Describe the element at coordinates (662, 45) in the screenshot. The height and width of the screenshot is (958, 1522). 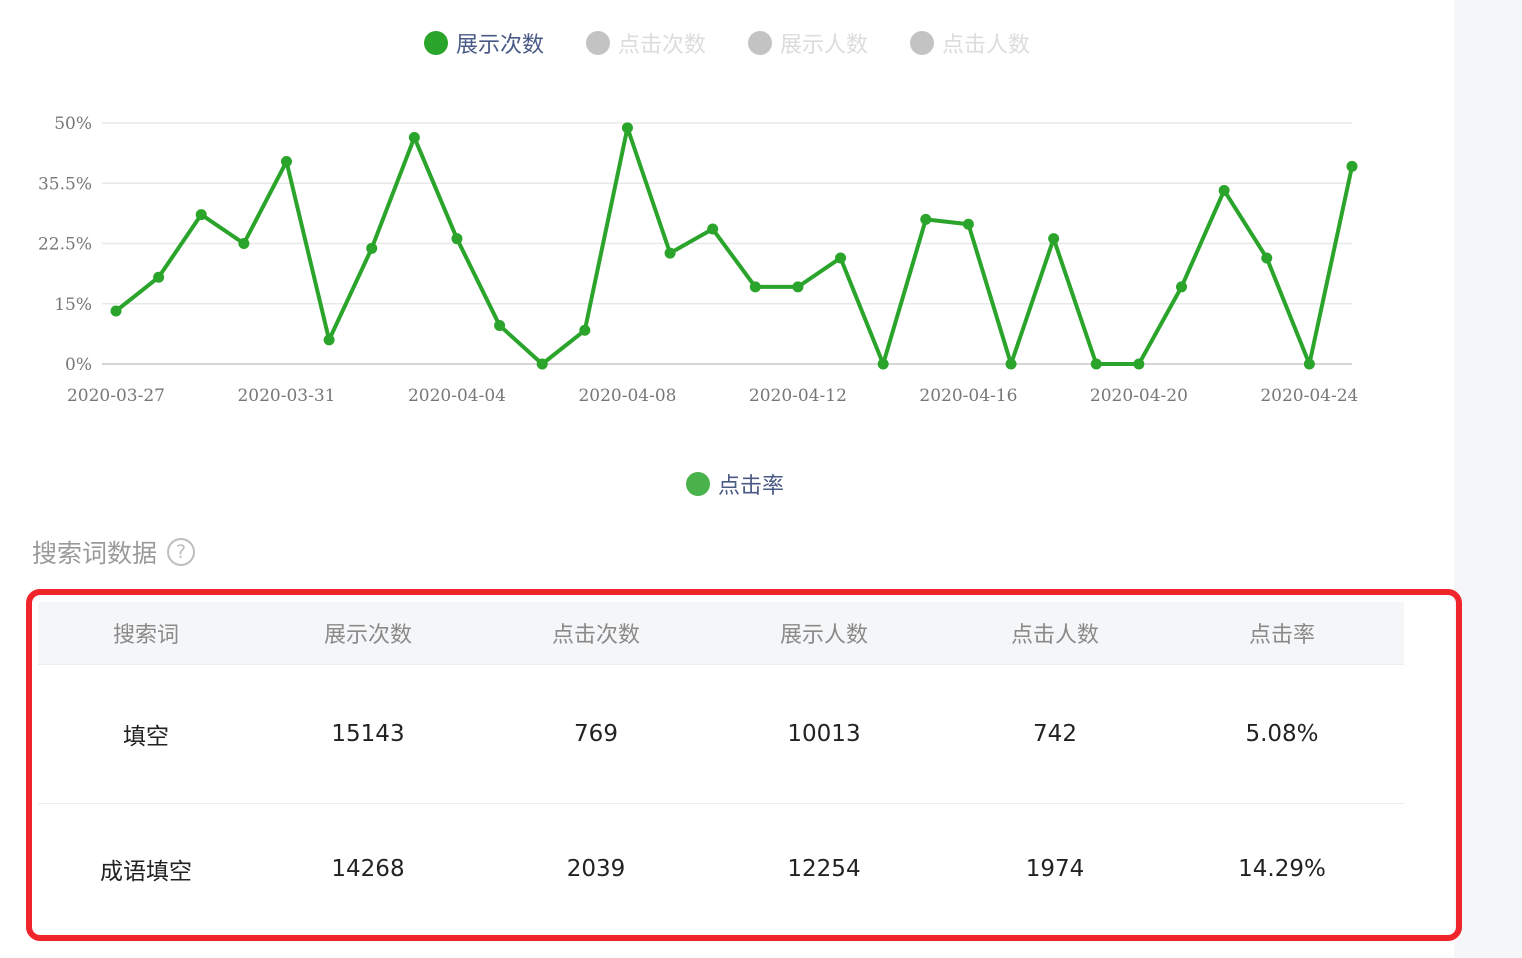
I see `legend-label: 点击次数` at that location.